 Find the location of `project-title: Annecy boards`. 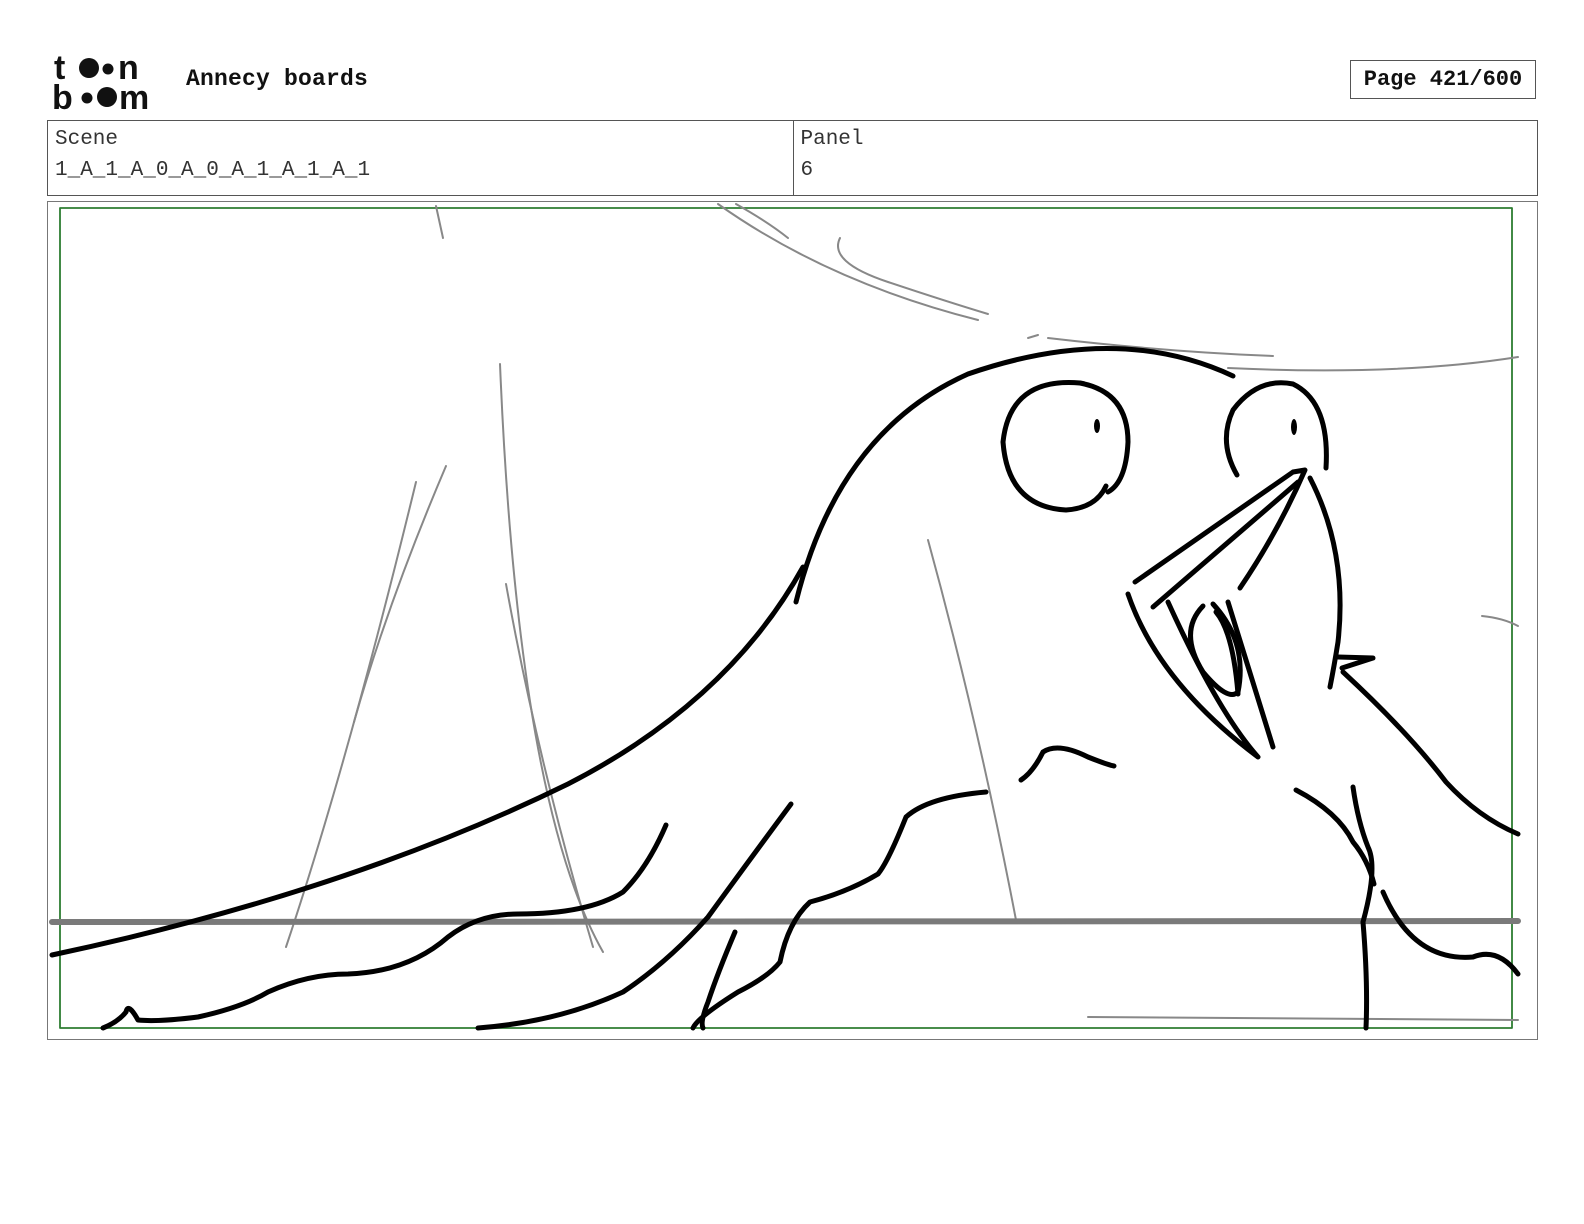

project-title: Annecy boards is located at coordinates (277, 79).